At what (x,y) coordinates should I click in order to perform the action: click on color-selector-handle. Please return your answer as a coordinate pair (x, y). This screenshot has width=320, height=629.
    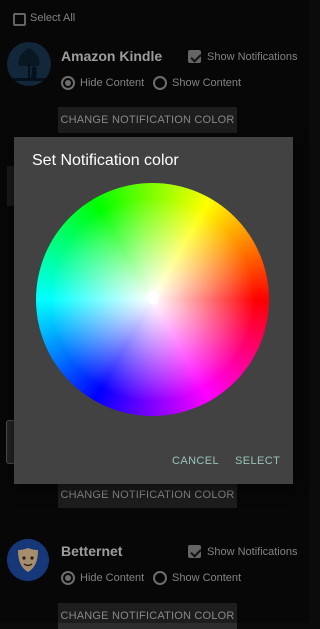
    Looking at the image, I should click on (153, 297).